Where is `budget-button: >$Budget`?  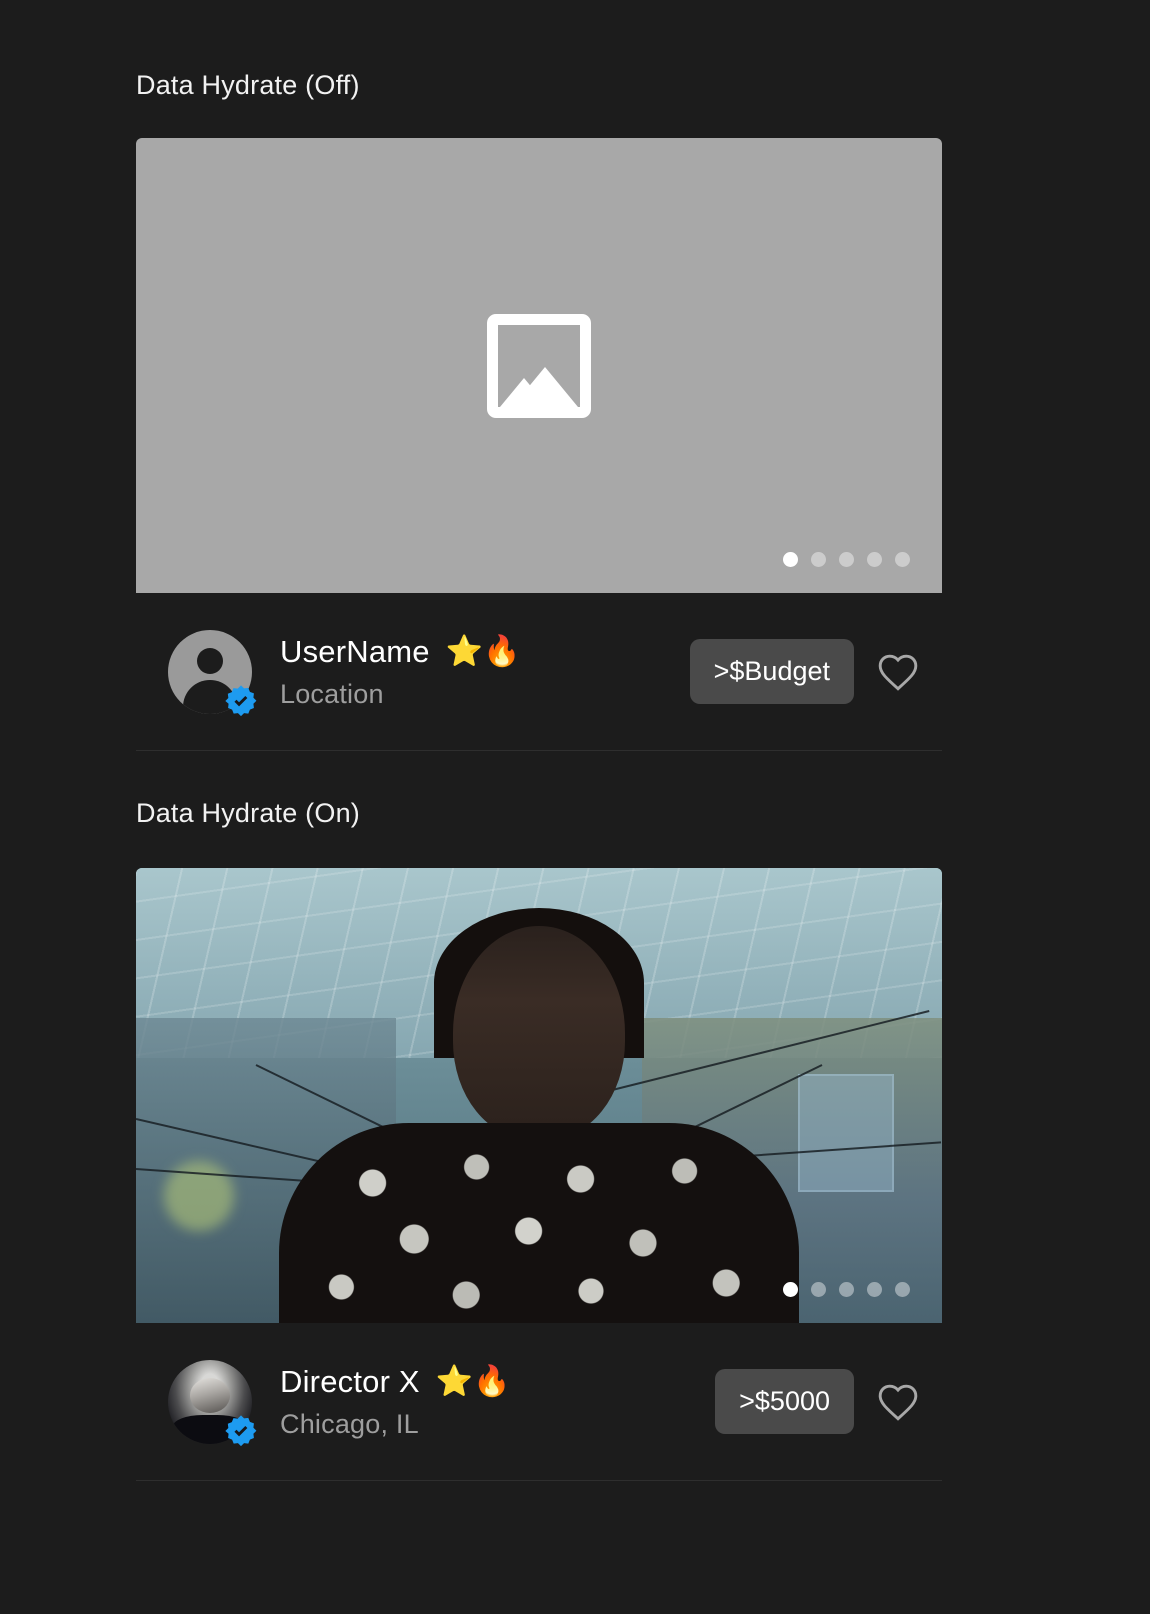 budget-button: >$Budget is located at coordinates (771, 671).